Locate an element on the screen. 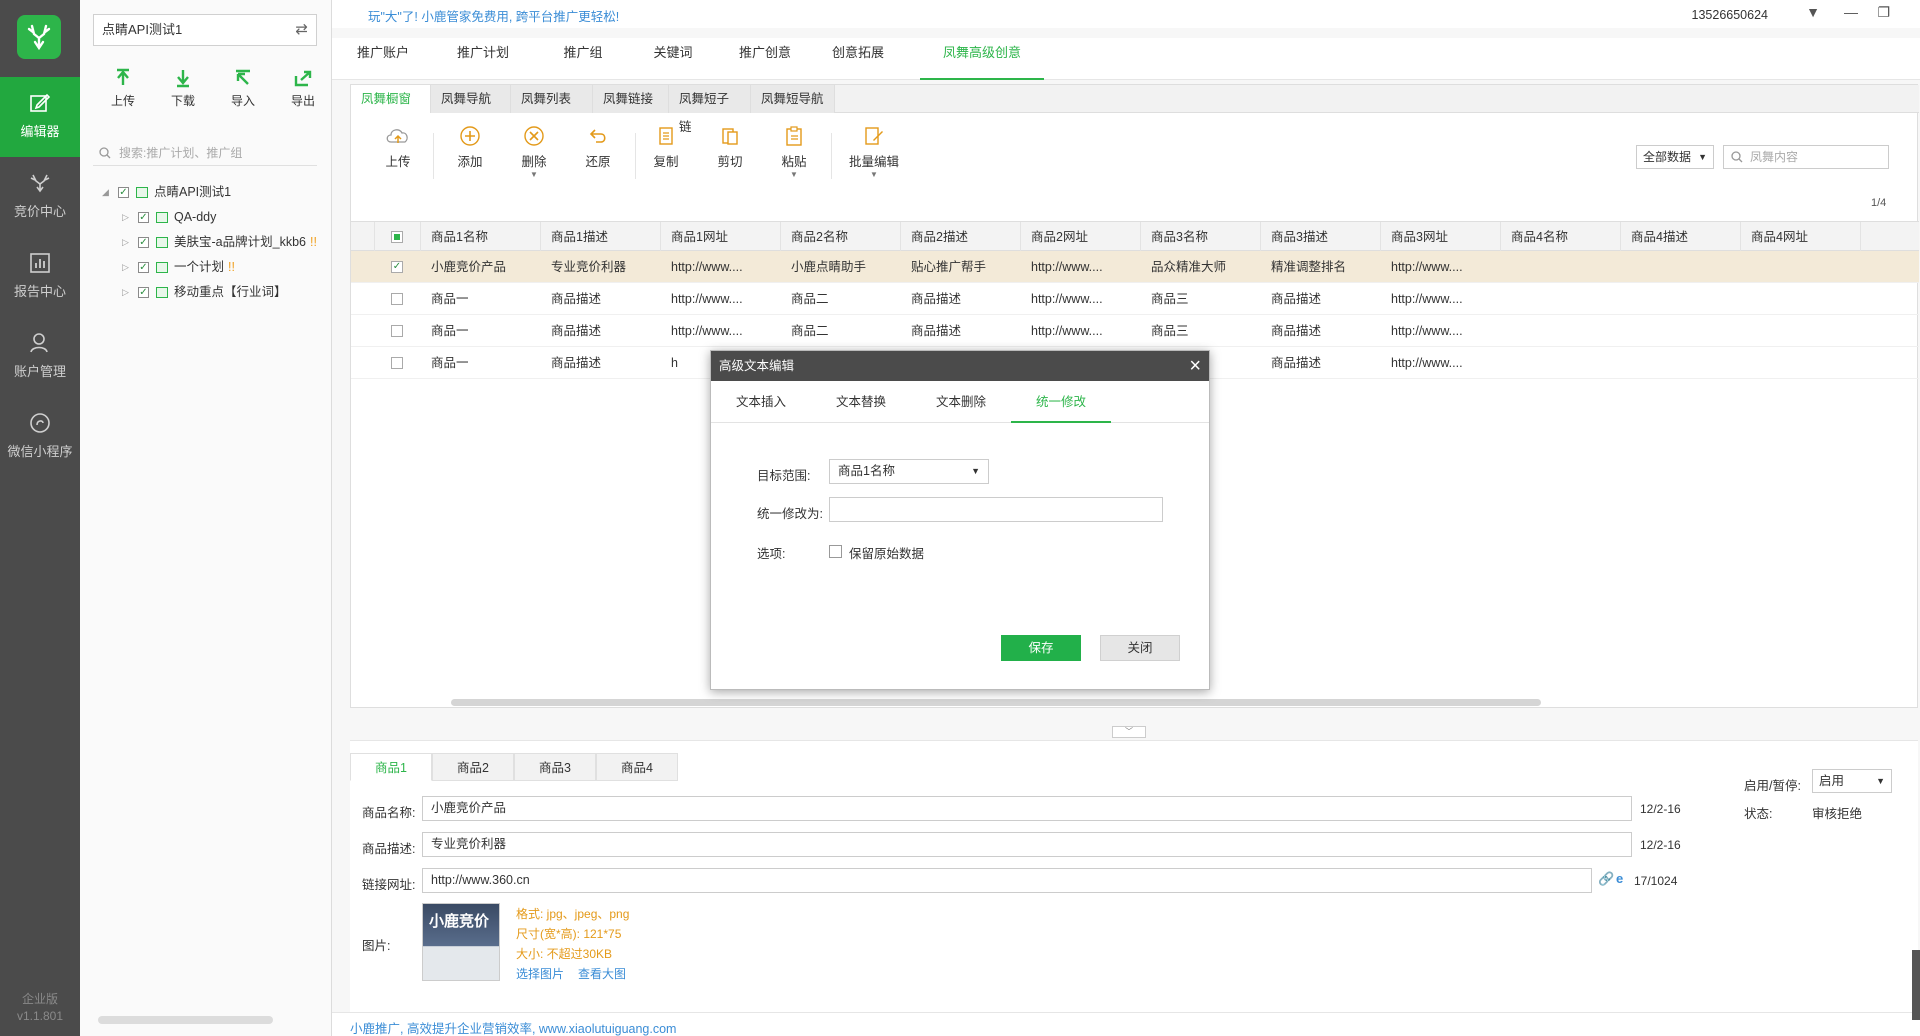 The image size is (1920, 1036). right-edge-scroll-handle is located at coordinates (1916, 985).